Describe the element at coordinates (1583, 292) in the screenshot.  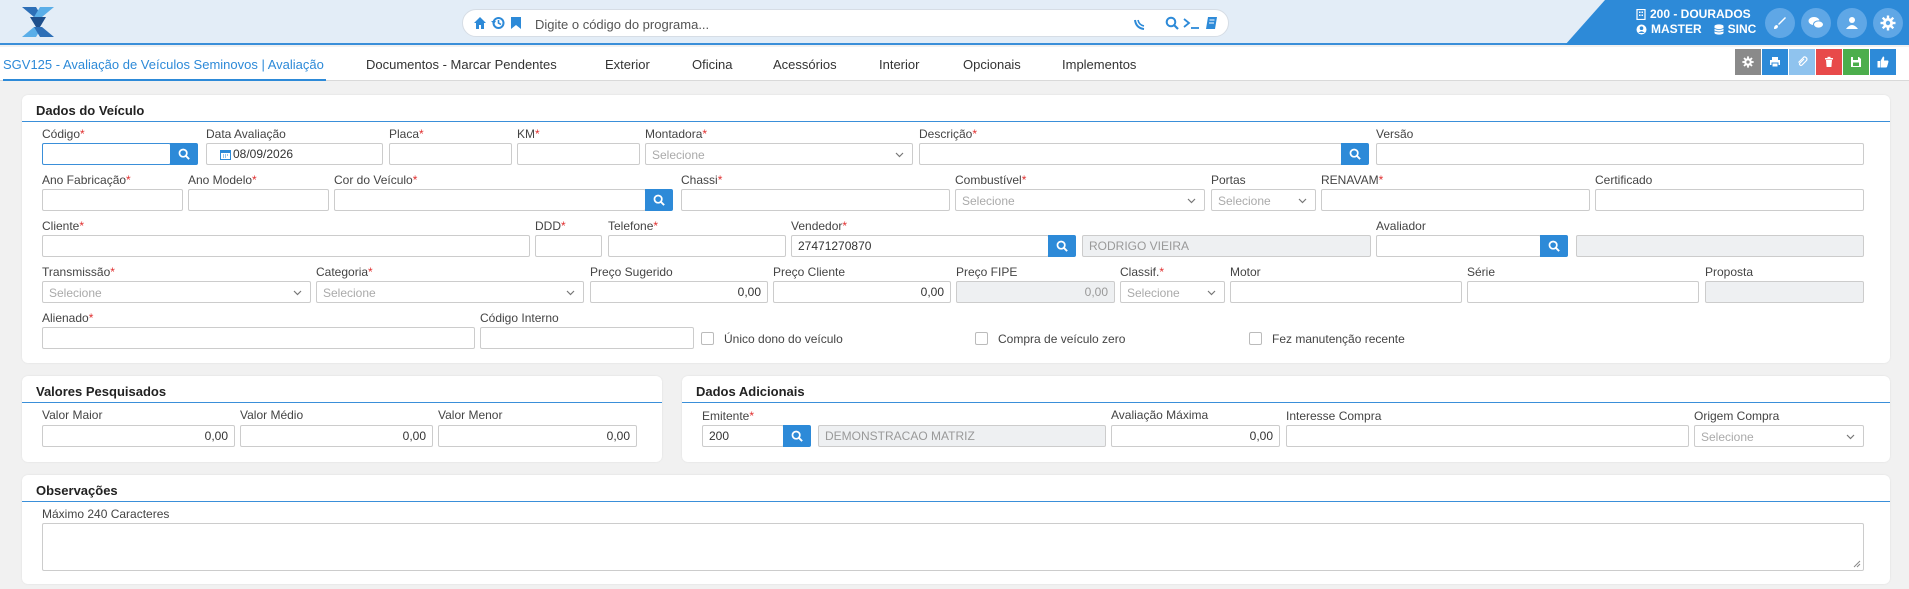
I see `serie-input` at that location.